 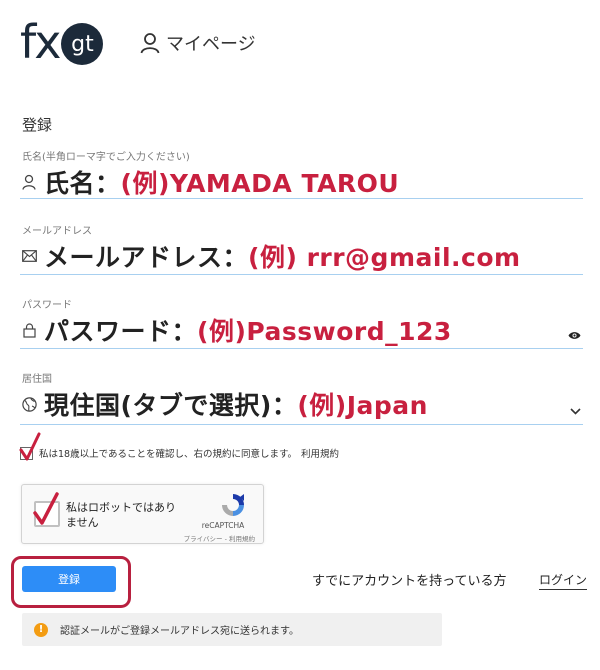 What do you see at coordinates (223, 525) in the screenshot?
I see `recaptcha-brand: reCAPTCHA` at bounding box center [223, 525].